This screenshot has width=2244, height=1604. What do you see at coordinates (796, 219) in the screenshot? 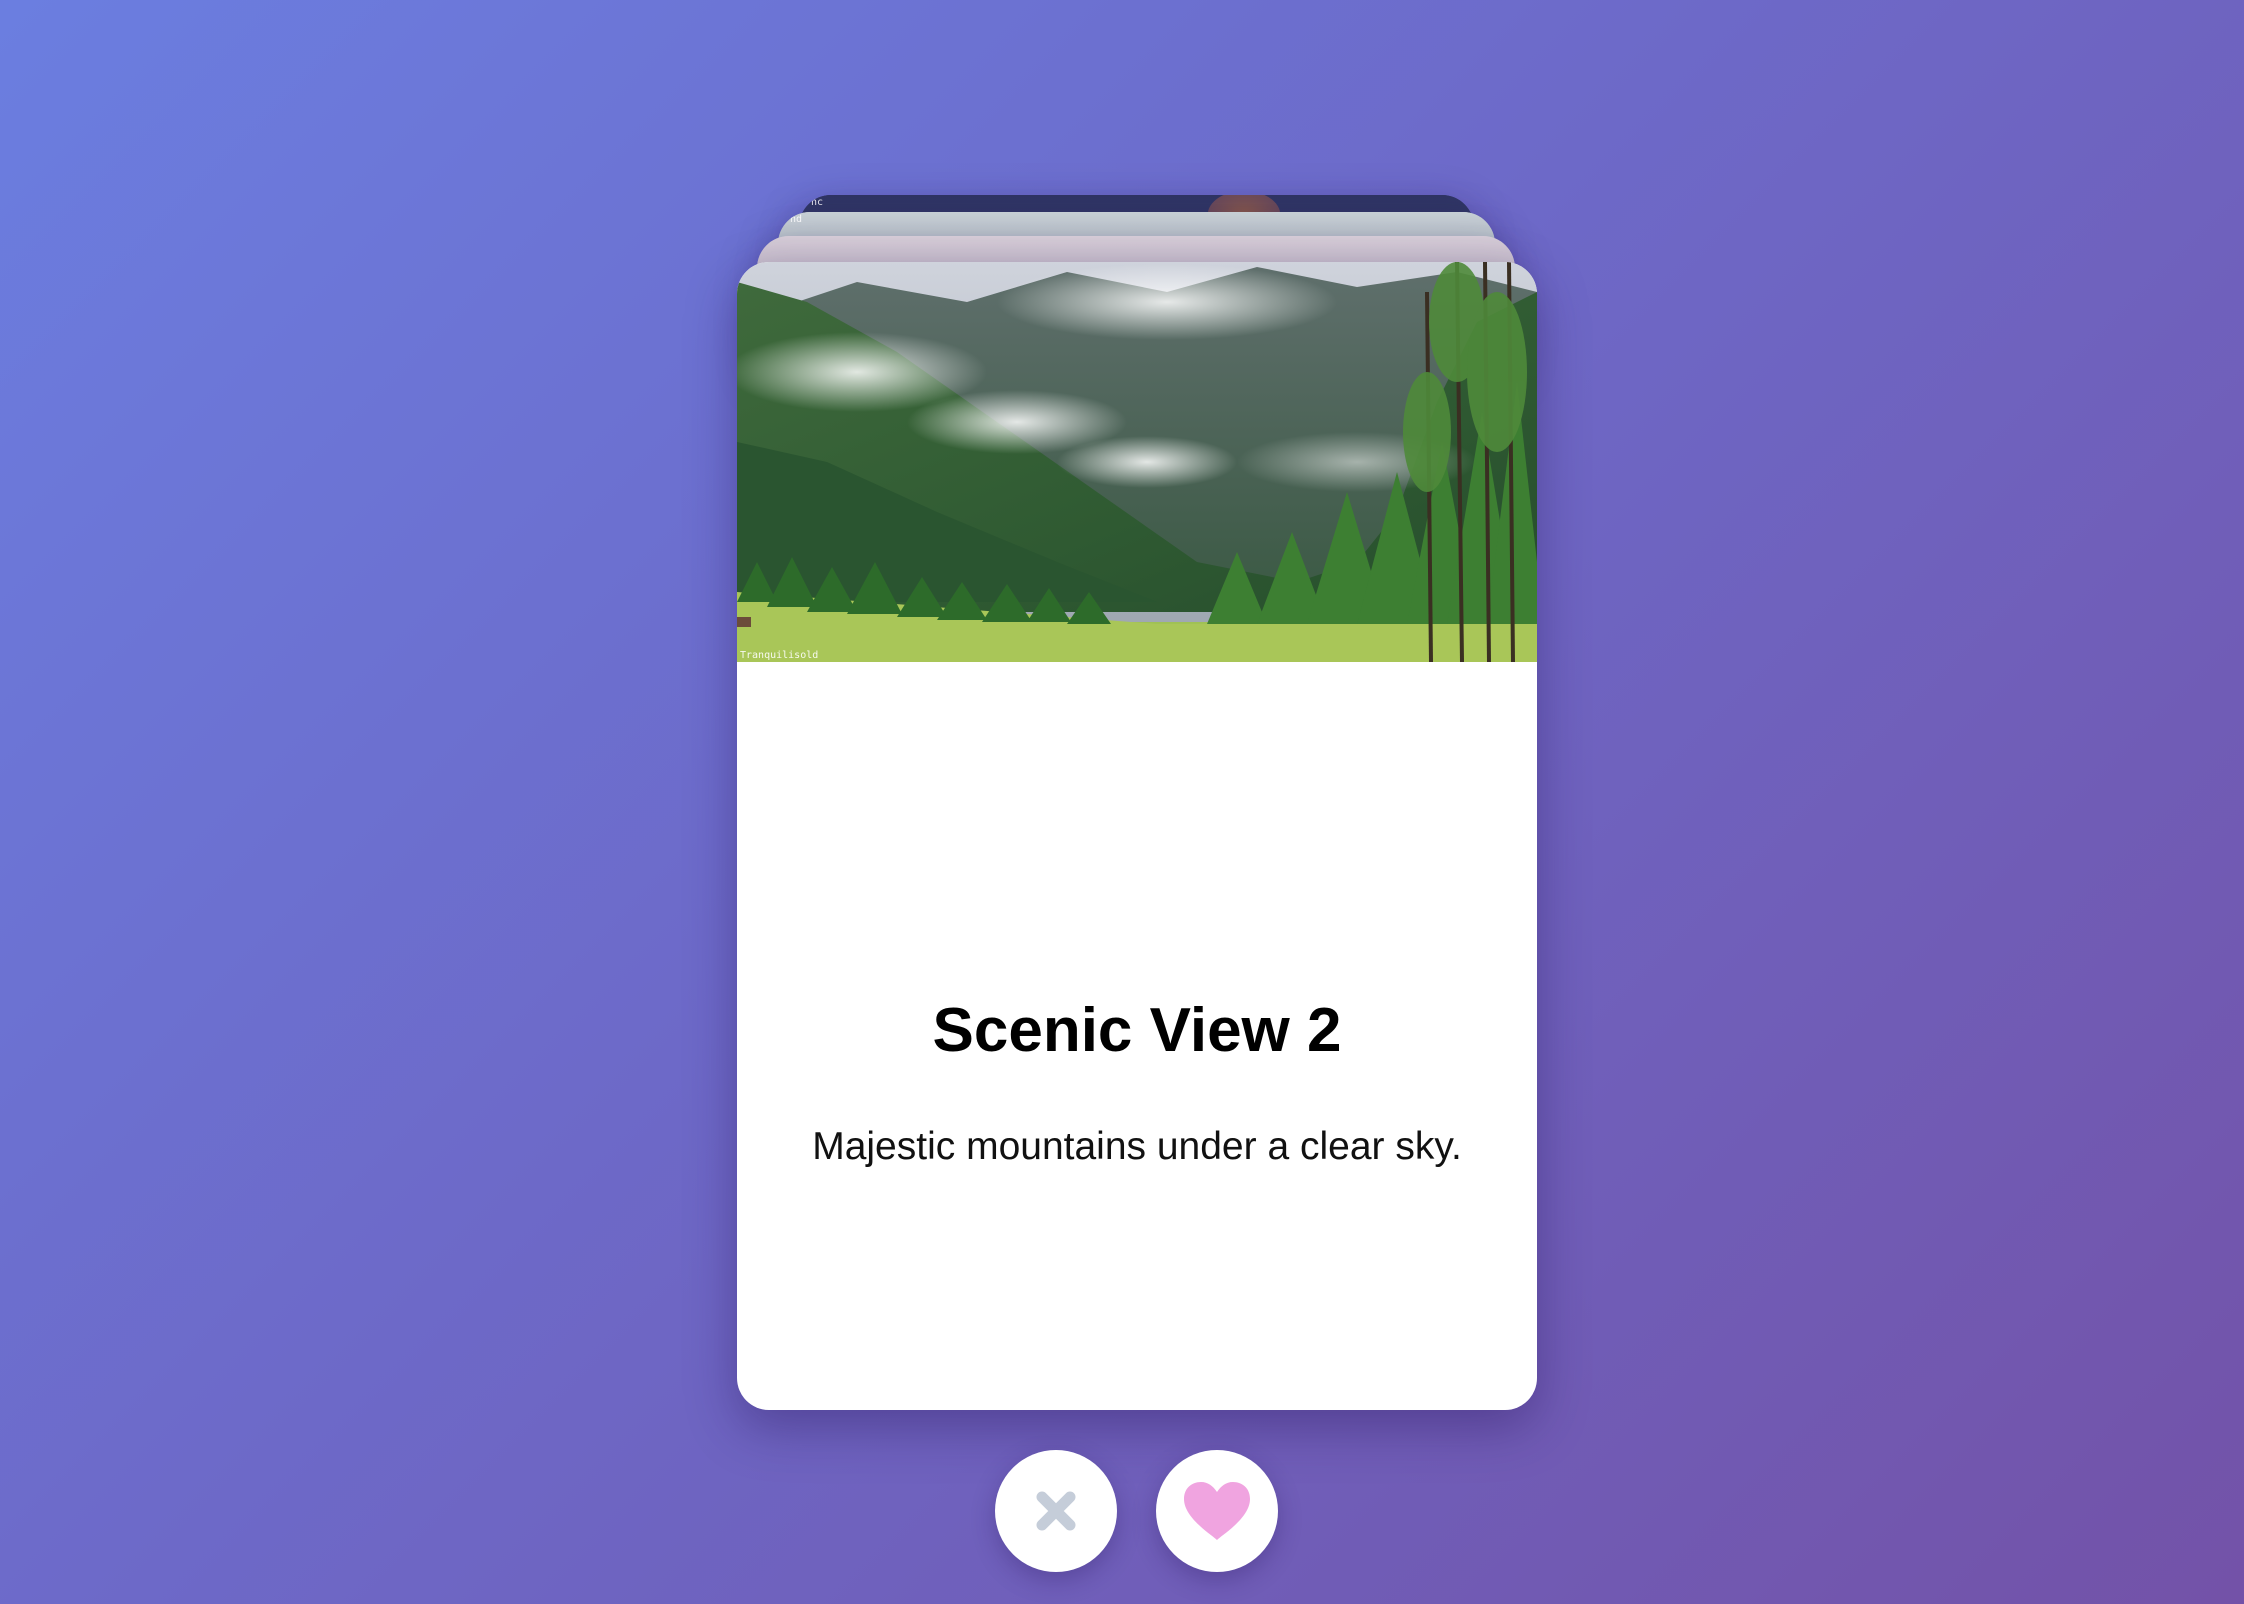
I see `stacked-card-2-credit: nd` at bounding box center [796, 219].